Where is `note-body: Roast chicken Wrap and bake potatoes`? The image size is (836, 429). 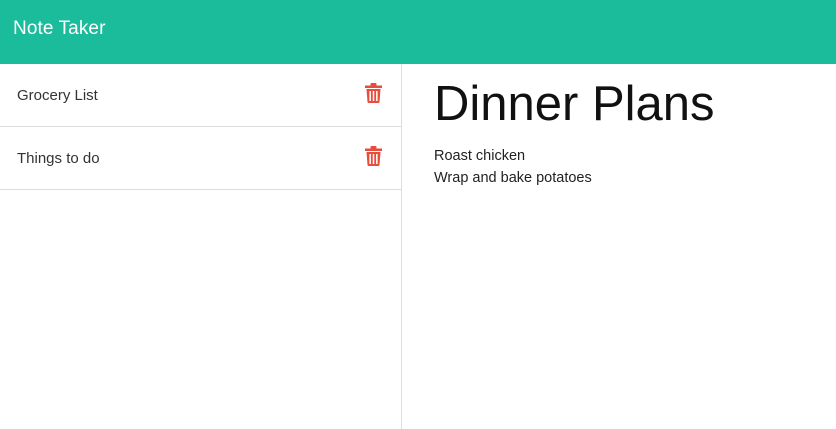 note-body: Roast chicken Wrap and bake potatoes is located at coordinates (513, 167).